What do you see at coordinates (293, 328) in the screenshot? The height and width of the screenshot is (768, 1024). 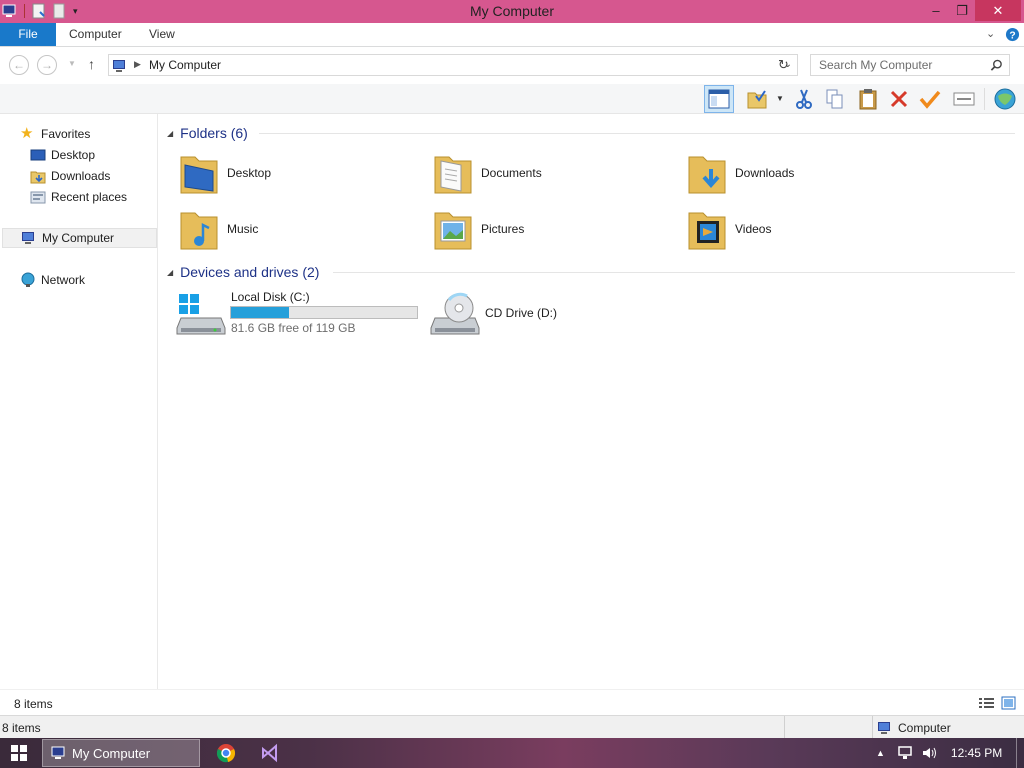 I see `drive-free-space: 81.6 GB free of 119 GB` at bounding box center [293, 328].